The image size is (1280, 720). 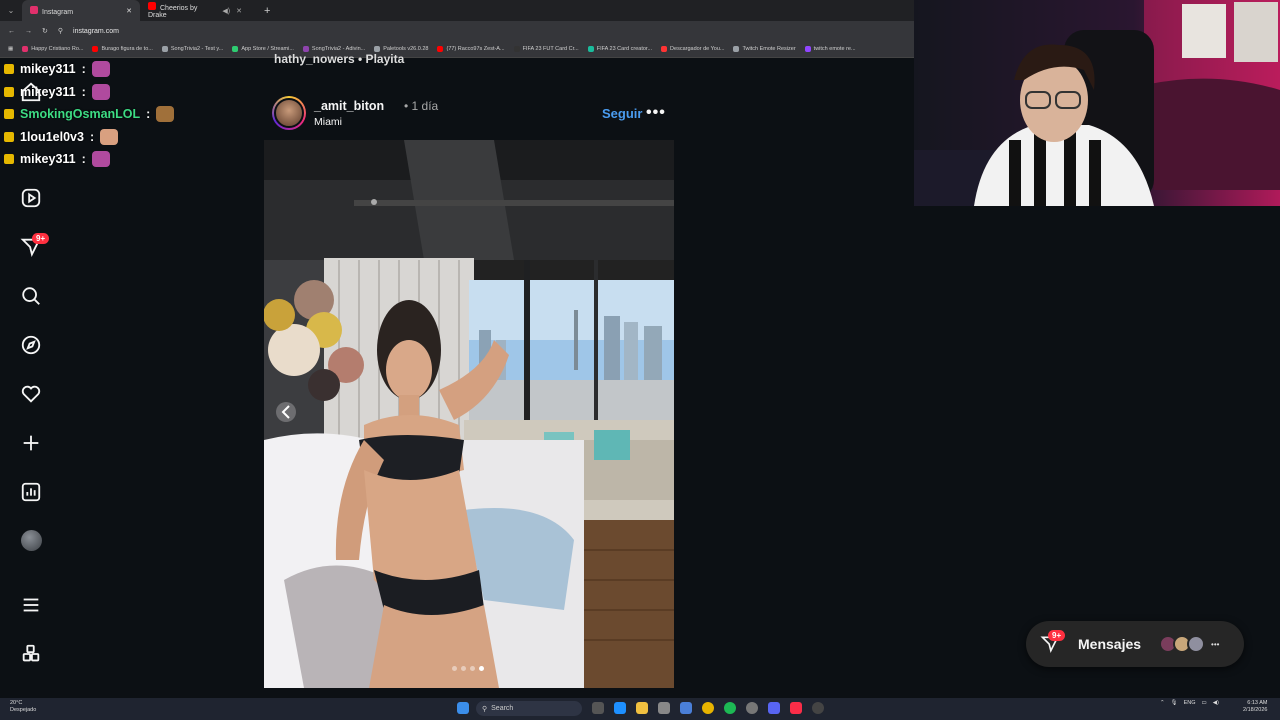 I want to click on clock-time: 6:13 AM, so click(x=1257, y=703).